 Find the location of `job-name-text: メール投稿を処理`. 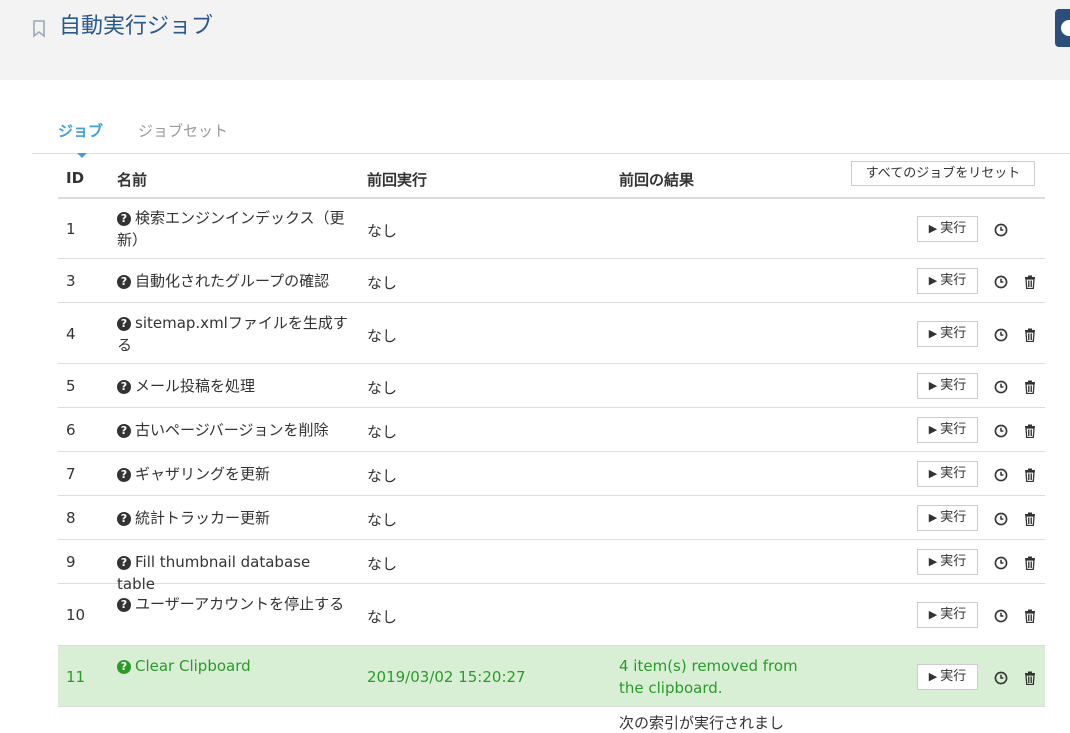

job-name-text: メール投稿を処理 is located at coordinates (195, 386).